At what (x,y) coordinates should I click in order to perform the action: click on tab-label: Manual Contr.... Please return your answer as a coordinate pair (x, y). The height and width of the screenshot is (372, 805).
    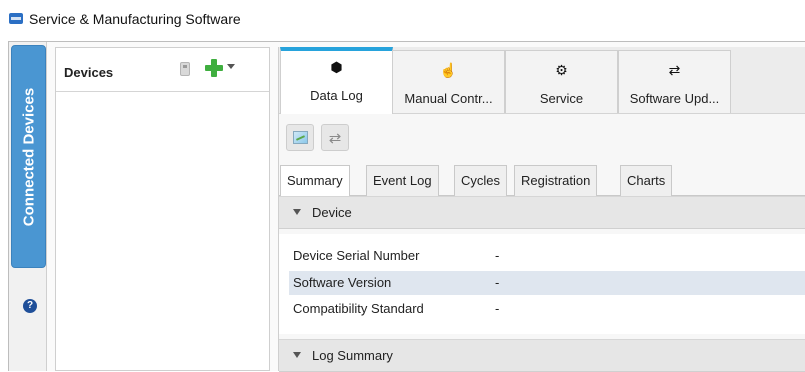
    Looking at the image, I should click on (448, 98).